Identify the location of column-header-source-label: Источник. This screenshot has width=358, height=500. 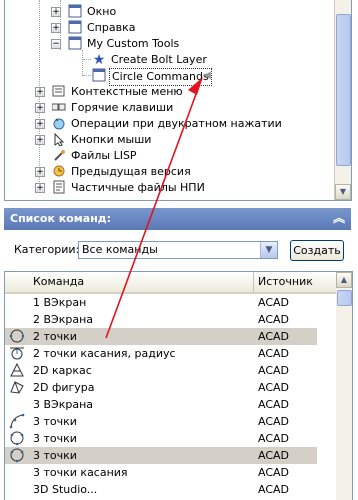
(285, 281).